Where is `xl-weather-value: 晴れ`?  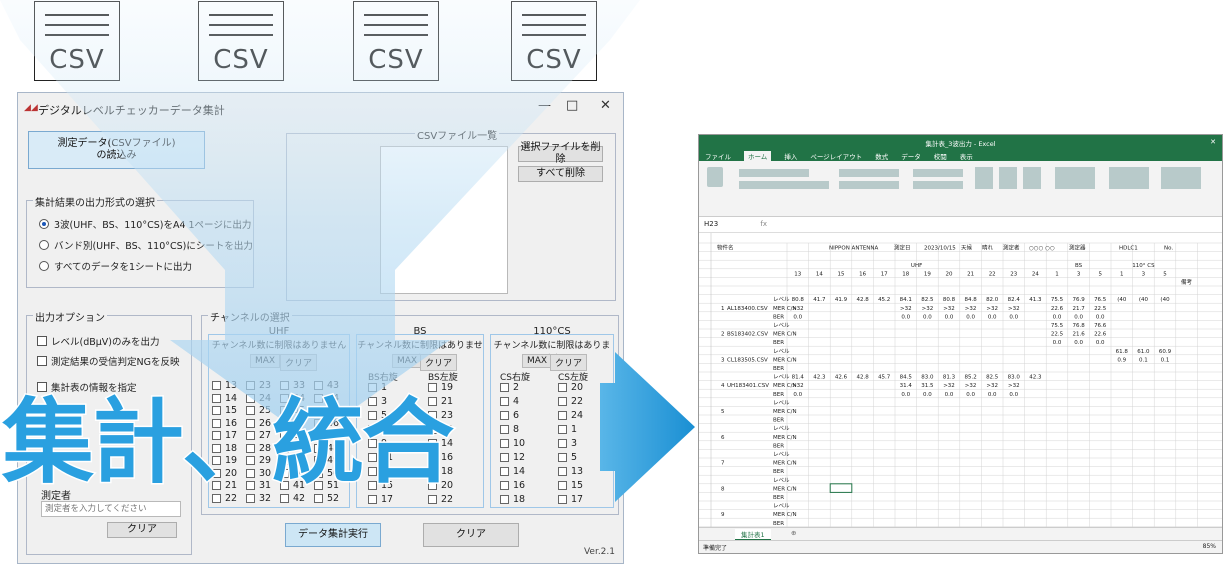 xl-weather-value: 晴れ is located at coordinates (988, 248).